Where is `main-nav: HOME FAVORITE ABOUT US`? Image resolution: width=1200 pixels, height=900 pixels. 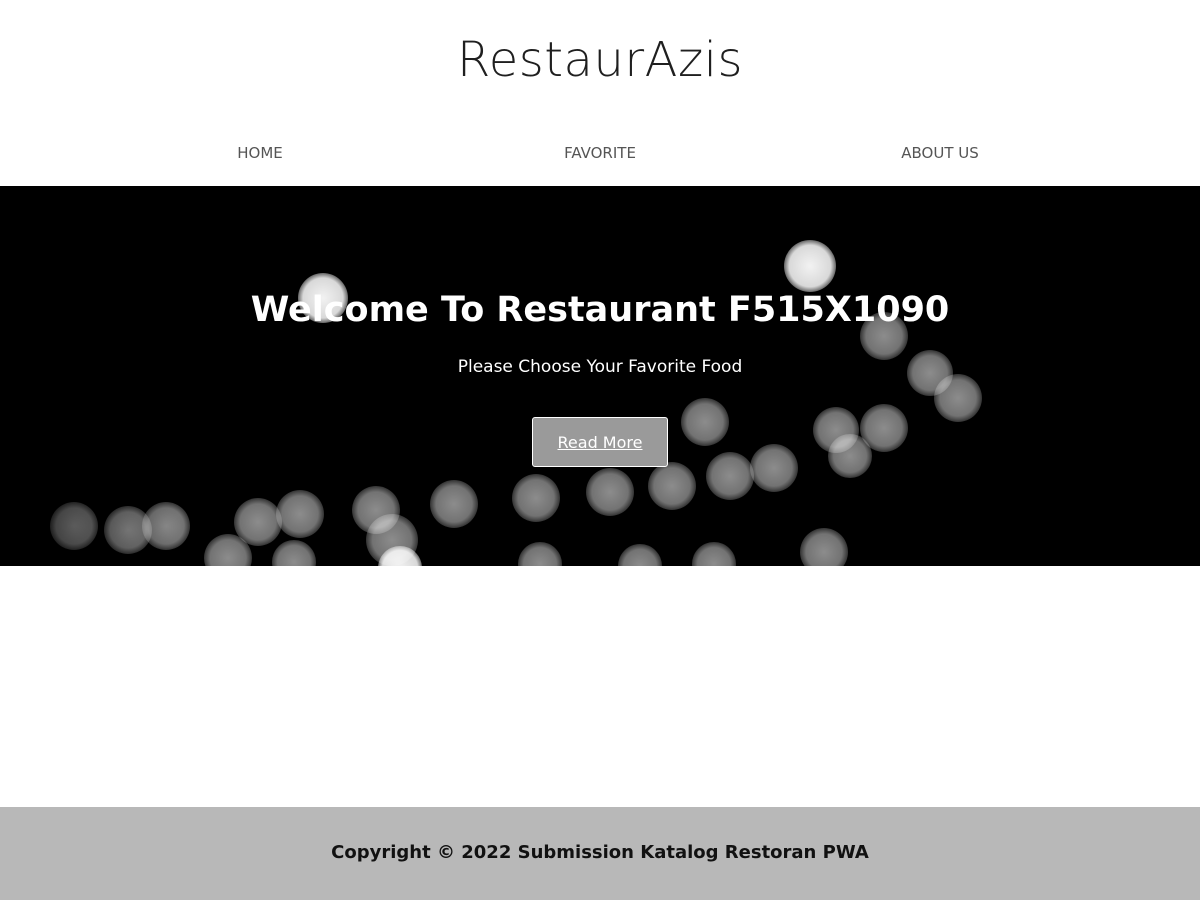 main-nav: HOME FAVORITE ABOUT US is located at coordinates (600, 153).